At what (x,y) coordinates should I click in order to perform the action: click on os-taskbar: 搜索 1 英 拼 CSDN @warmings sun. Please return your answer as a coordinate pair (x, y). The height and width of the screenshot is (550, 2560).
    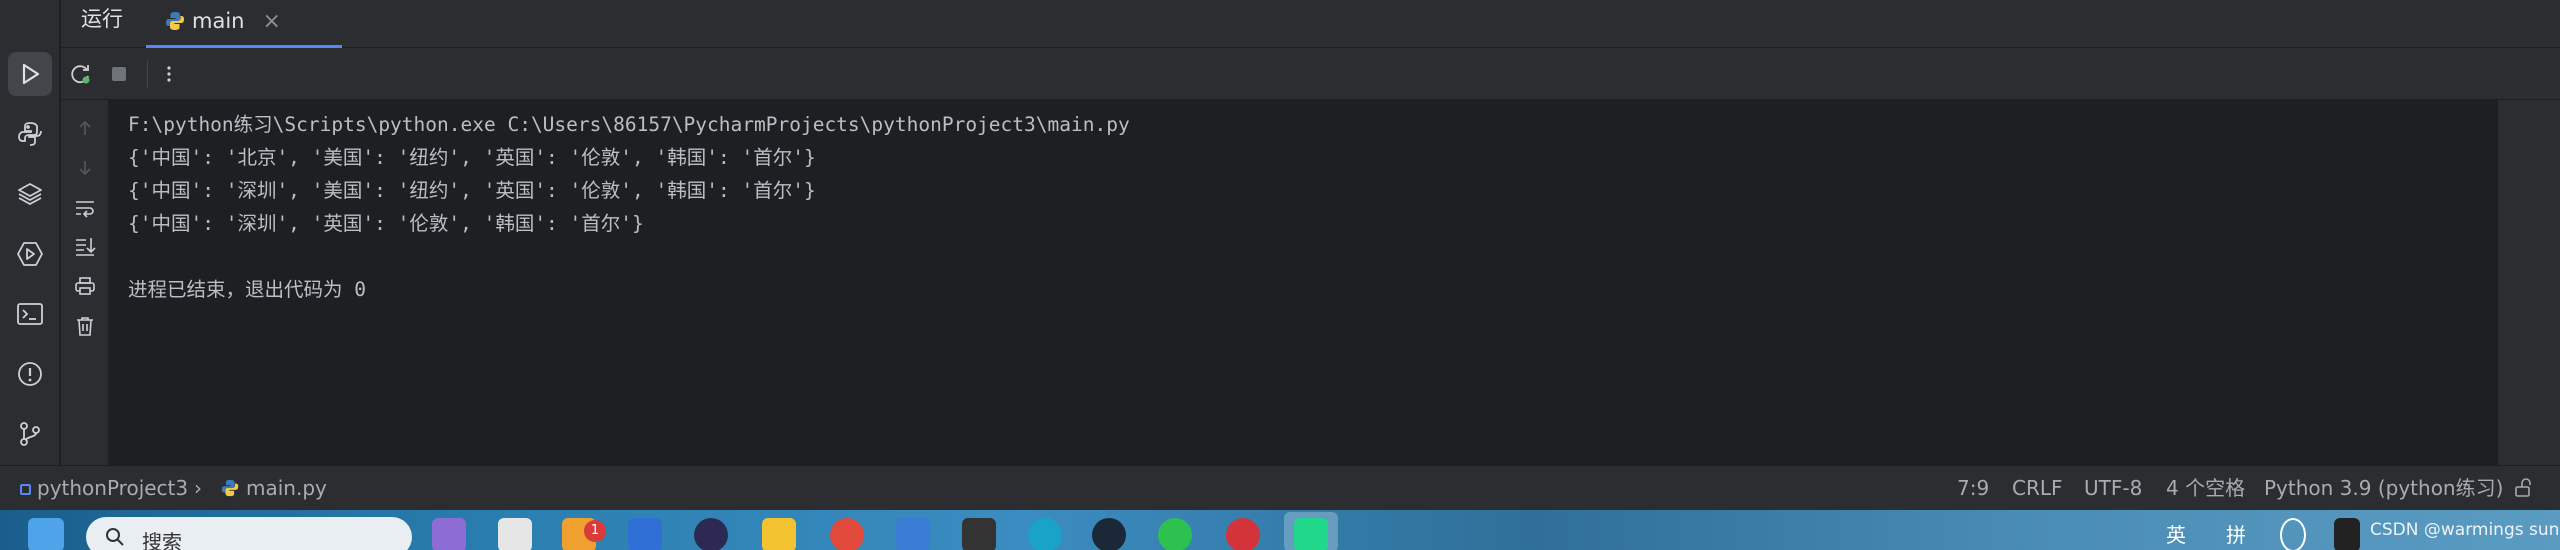
    Looking at the image, I should click on (1280, 530).